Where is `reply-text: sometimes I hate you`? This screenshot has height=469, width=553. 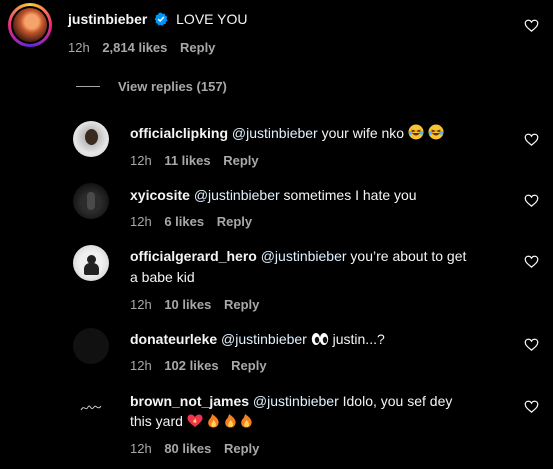
reply-text: sometimes I hate you is located at coordinates (350, 195).